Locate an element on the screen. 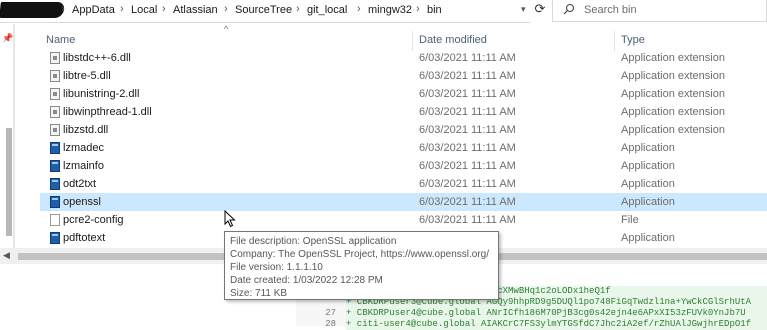  file-name: libtre-5.dll is located at coordinates (87, 76).